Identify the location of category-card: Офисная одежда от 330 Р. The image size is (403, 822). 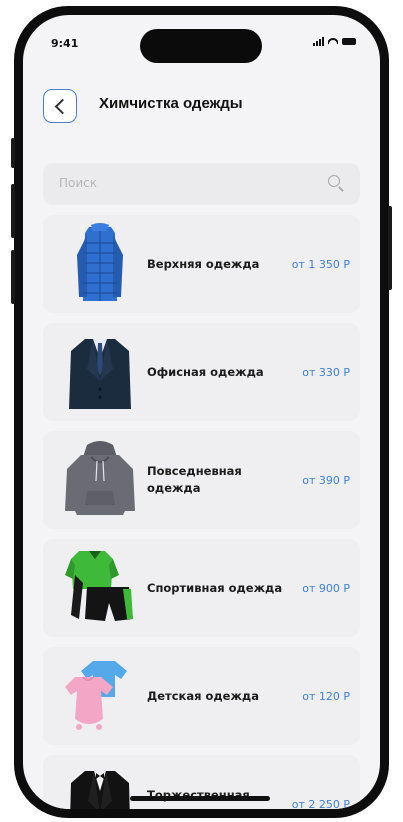
(201, 372).